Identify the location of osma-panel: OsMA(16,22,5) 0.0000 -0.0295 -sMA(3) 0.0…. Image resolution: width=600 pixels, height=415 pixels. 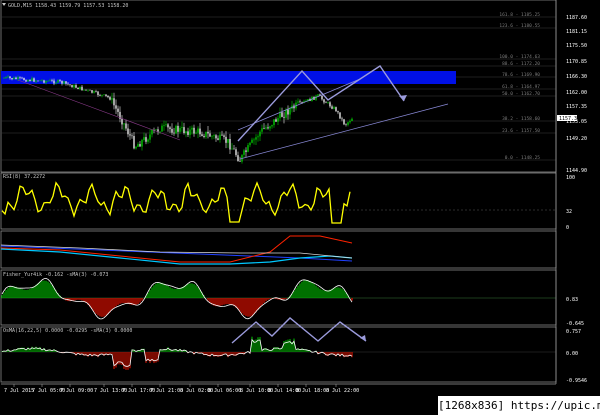
(278, 350).